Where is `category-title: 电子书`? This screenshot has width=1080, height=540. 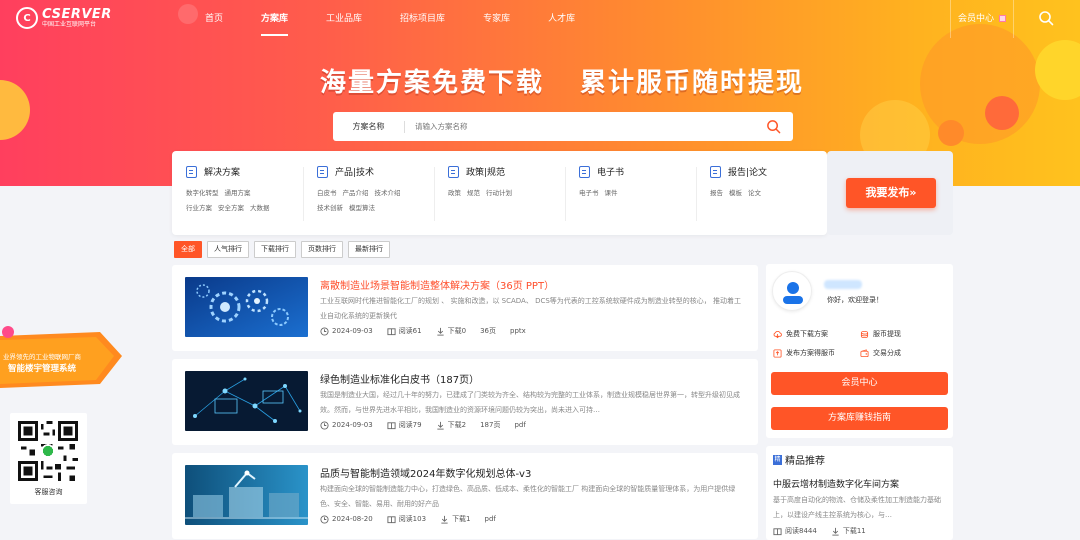
category-title: 电子书 is located at coordinates (610, 171).